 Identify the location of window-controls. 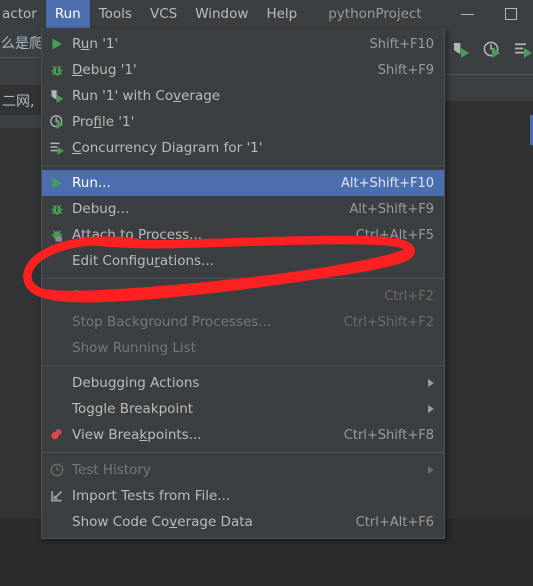
(489, 14).